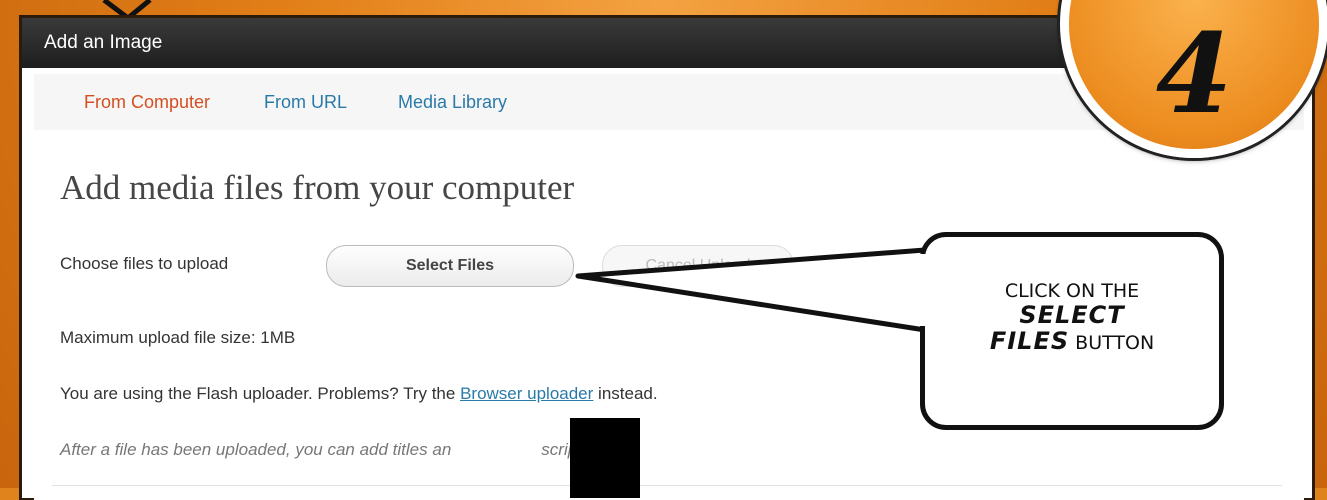 This screenshot has height=500, width=1327. I want to click on callout-bubble: Click on the Select Files button, so click(1072, 331).